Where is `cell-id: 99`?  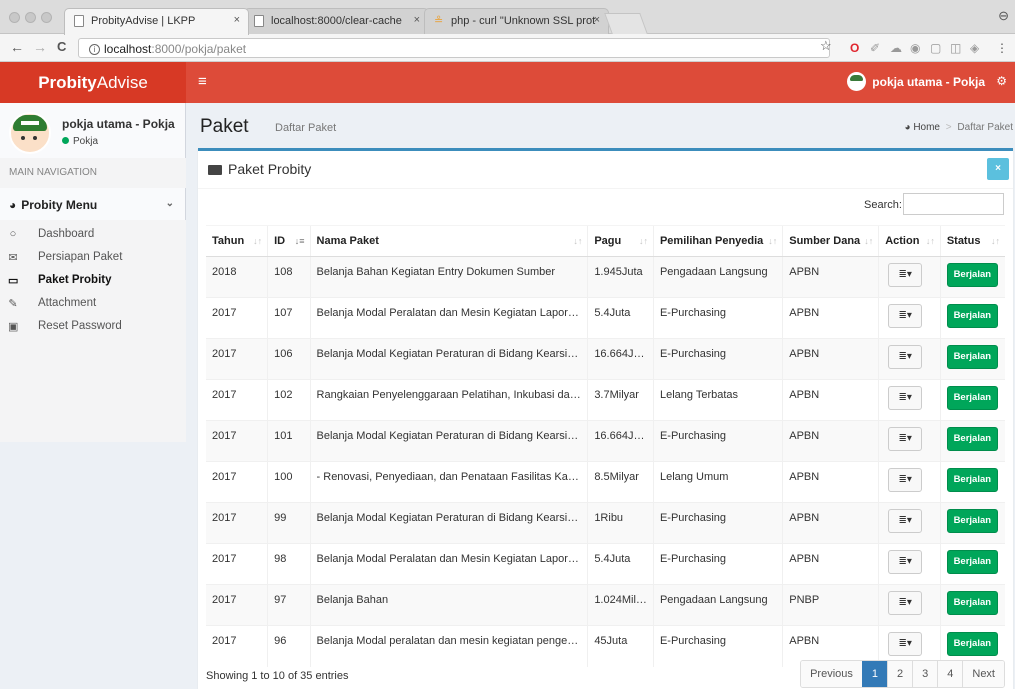 cell-id: 99 is located at coordinates (289, 523).